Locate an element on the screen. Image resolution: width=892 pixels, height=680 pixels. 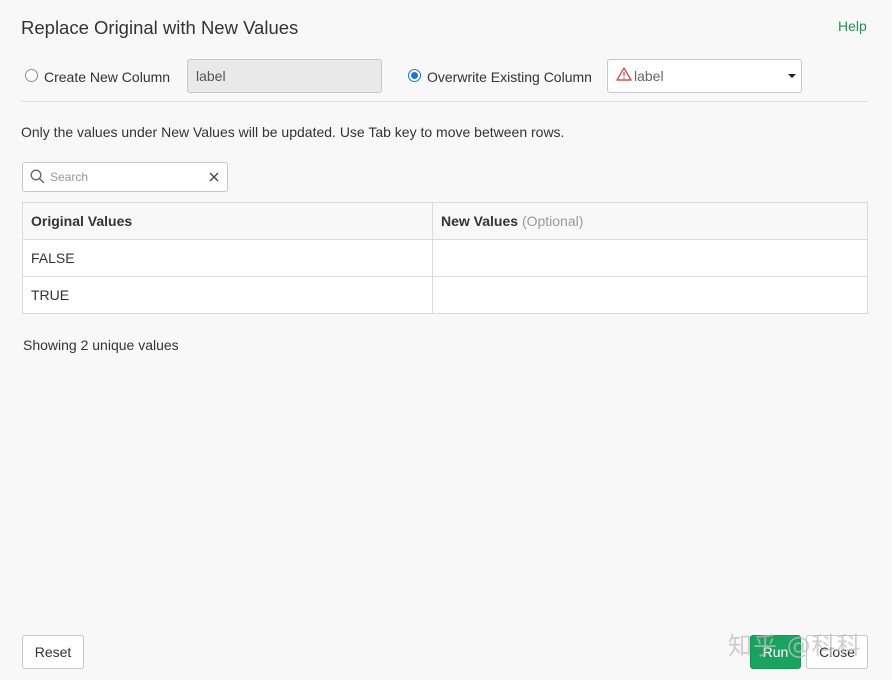
optional-hint: (Optional) is located at coordinates (552, 221).